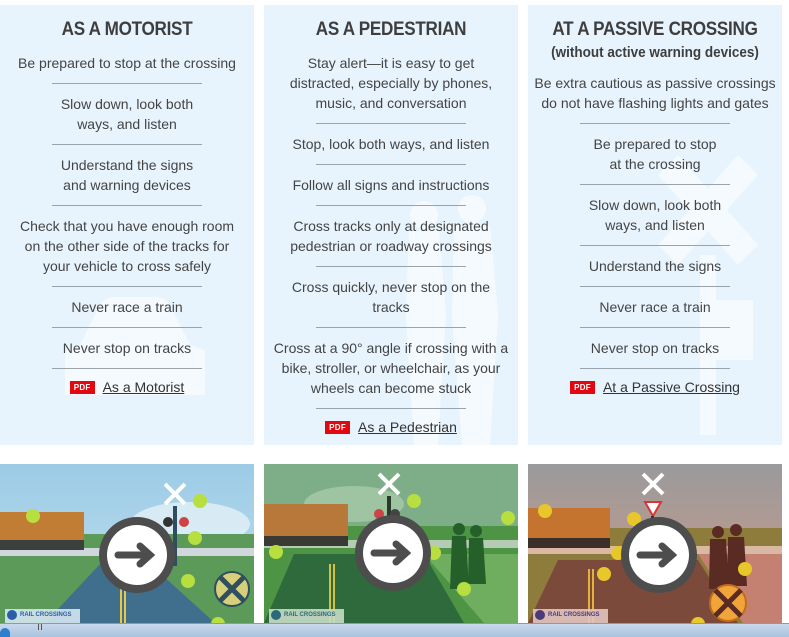 The image size is (789, 637). I want to click on passive-crossing-pdf-link: At a Passive Crossing, so click(671, 387).